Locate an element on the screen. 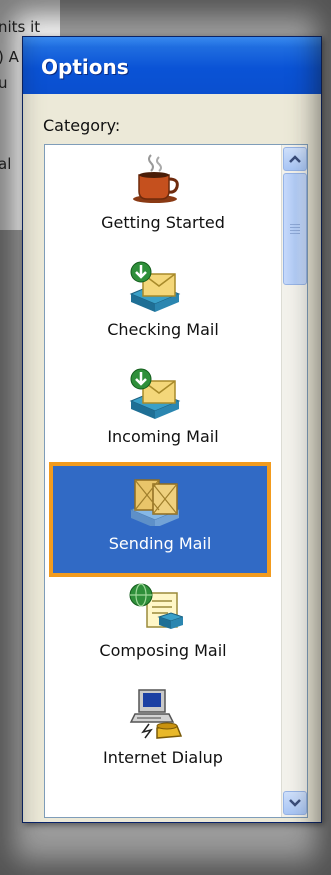 This screenshot has width=331, height=875. category-item-label: Sending Mail is located at coordinates (160, 543).